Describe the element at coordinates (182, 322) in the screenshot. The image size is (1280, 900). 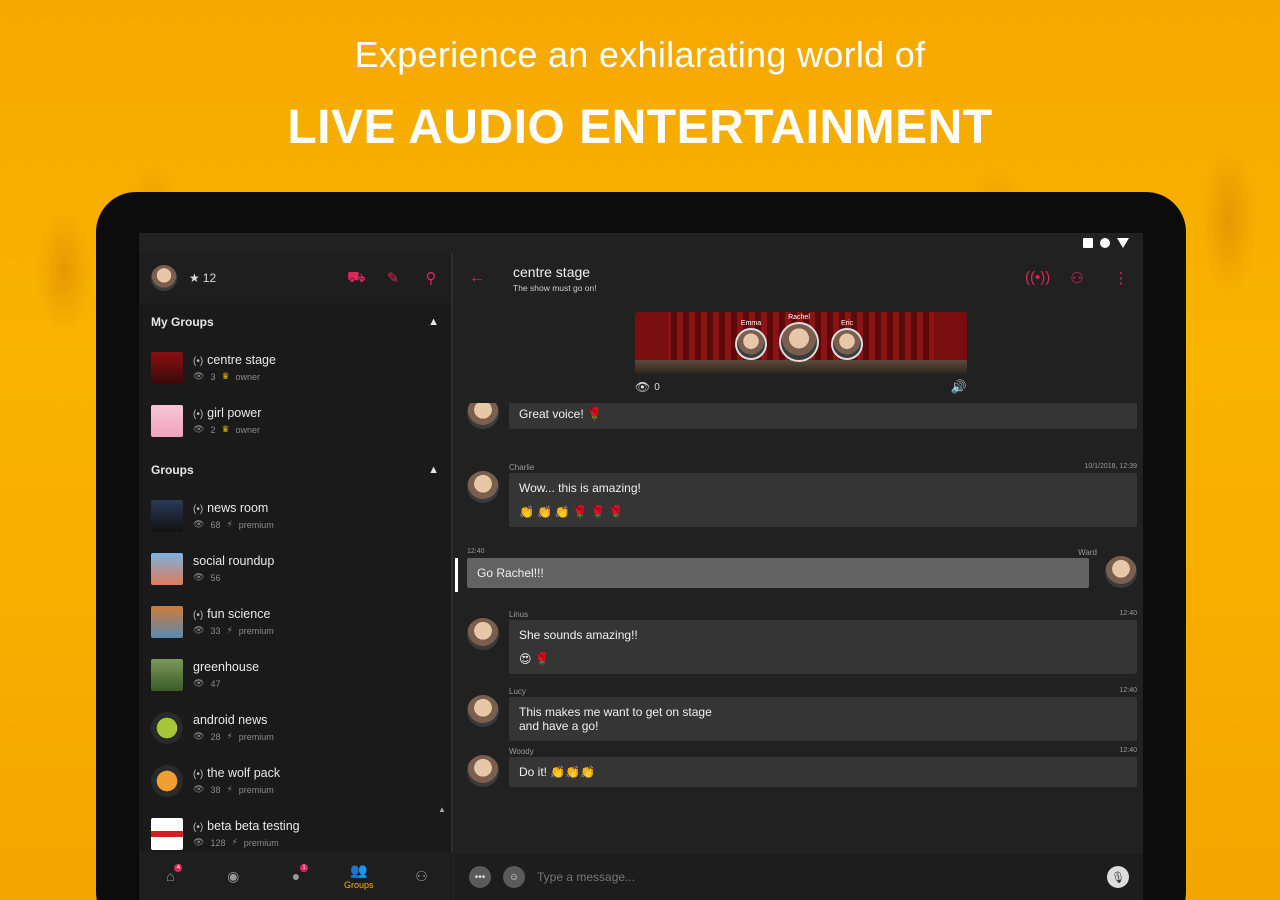
I see `my-groups-title: My Groups` at that location.